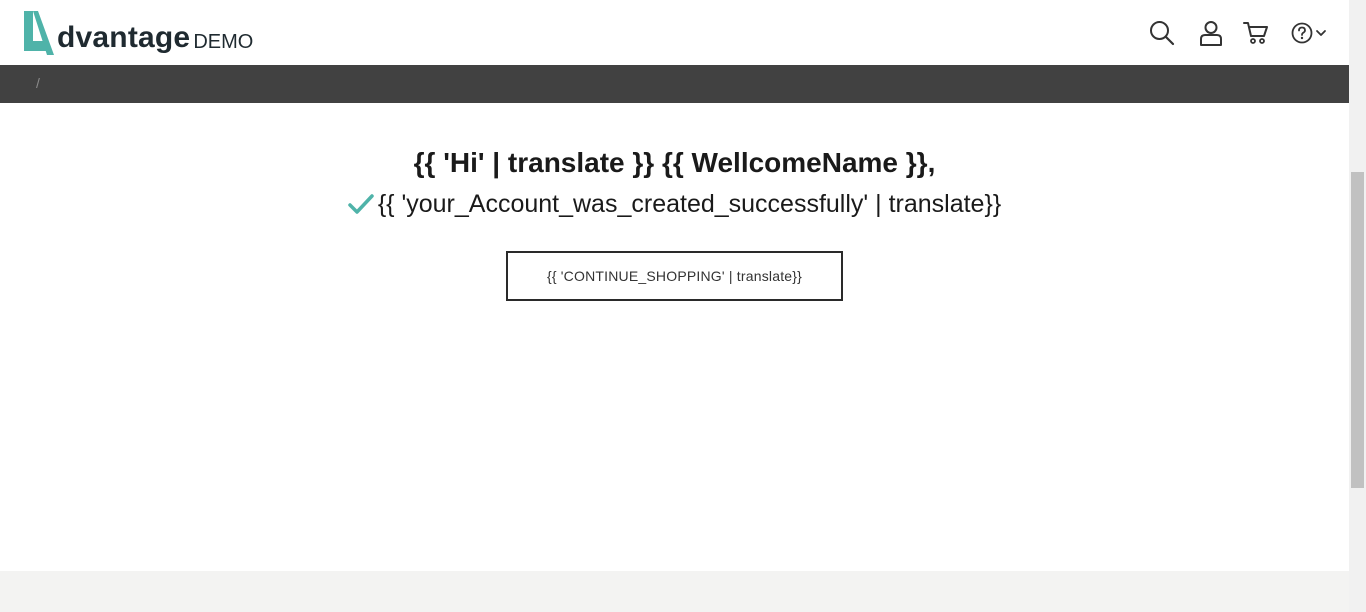 The height and width of the screenshot is (612, 1366). Describe the element at coordinates (674, 276) in the screenshot. I see `continue-shopping-button: {{ 'CONTINUE_SHOPPING' | translate}}` at that location.